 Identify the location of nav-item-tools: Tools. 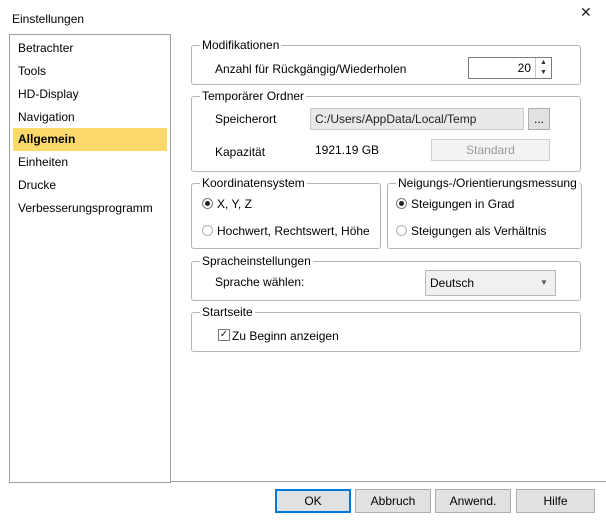
(90, 71).